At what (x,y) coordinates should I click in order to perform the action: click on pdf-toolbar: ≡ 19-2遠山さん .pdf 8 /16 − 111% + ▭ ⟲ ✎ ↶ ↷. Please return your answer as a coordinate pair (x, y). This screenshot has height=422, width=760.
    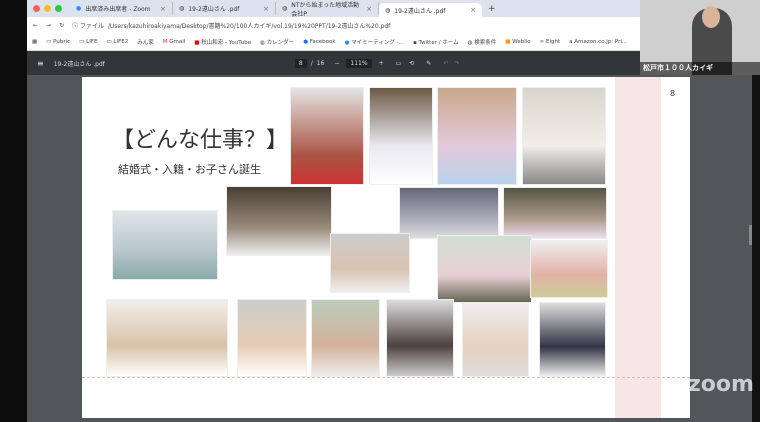
    Looking at the image, I should click on (333, 63).